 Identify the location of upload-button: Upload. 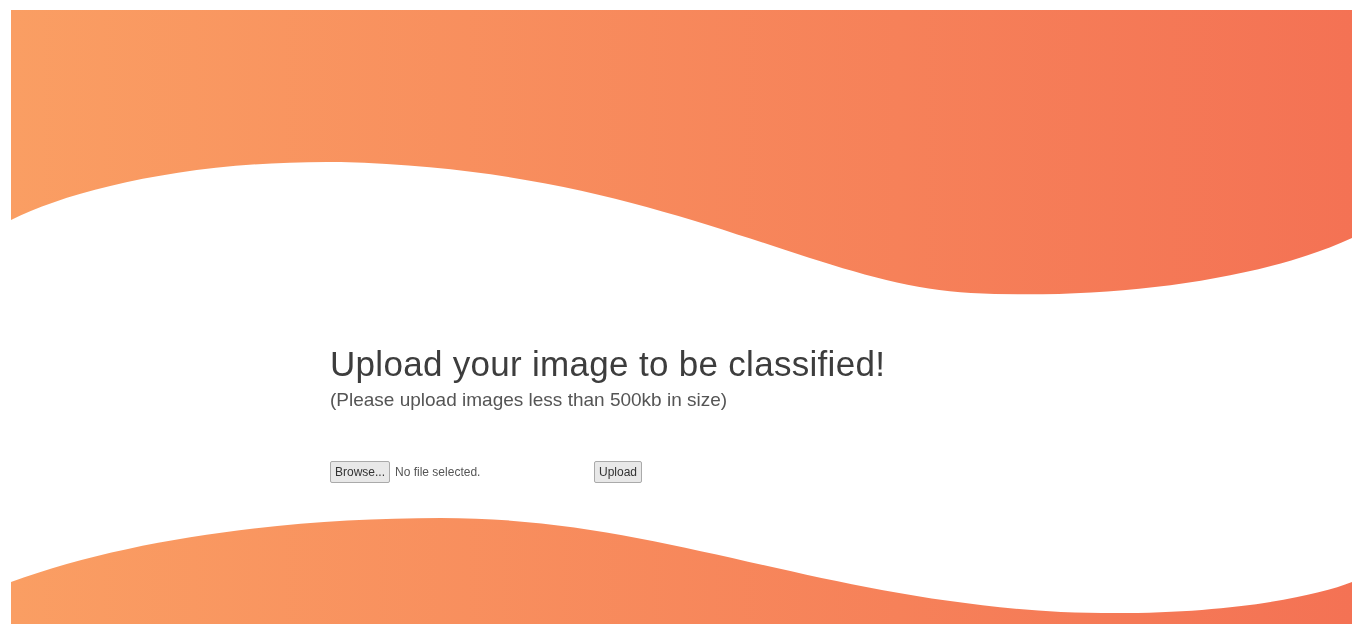
(618, 472).